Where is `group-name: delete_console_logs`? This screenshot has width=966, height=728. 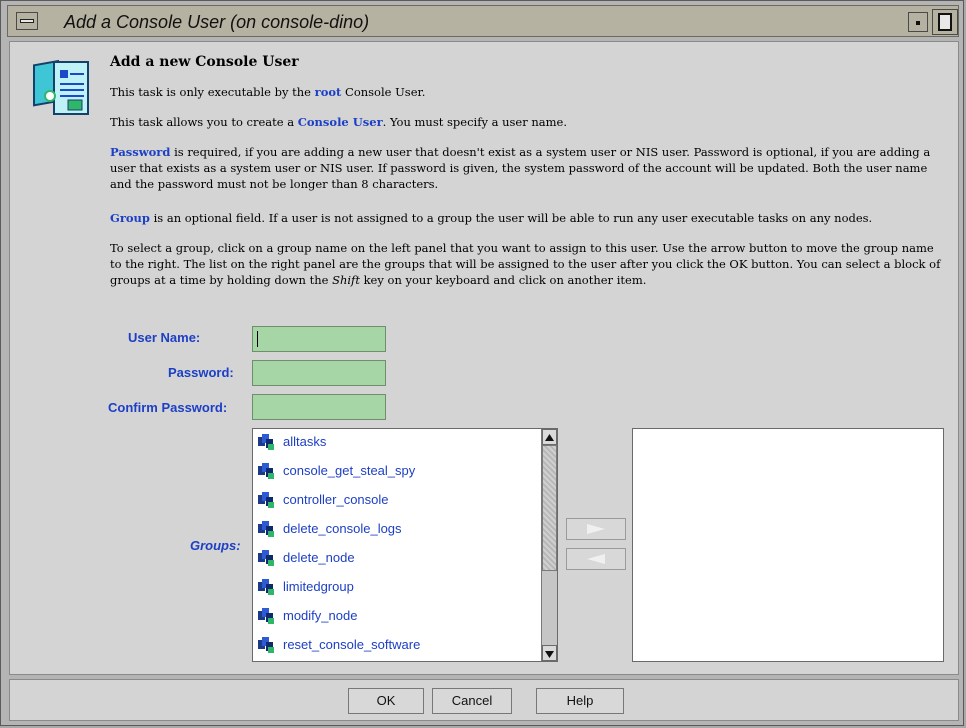
group-name: delete_console_logs is located at coordinates (342, 528).